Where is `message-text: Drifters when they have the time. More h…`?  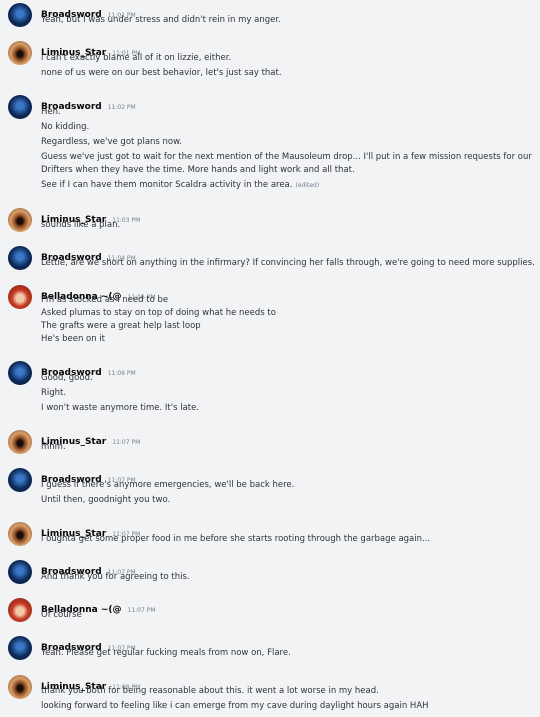 message-text: Drifters when they have the time. More h… is located at coordinates (198, 170).